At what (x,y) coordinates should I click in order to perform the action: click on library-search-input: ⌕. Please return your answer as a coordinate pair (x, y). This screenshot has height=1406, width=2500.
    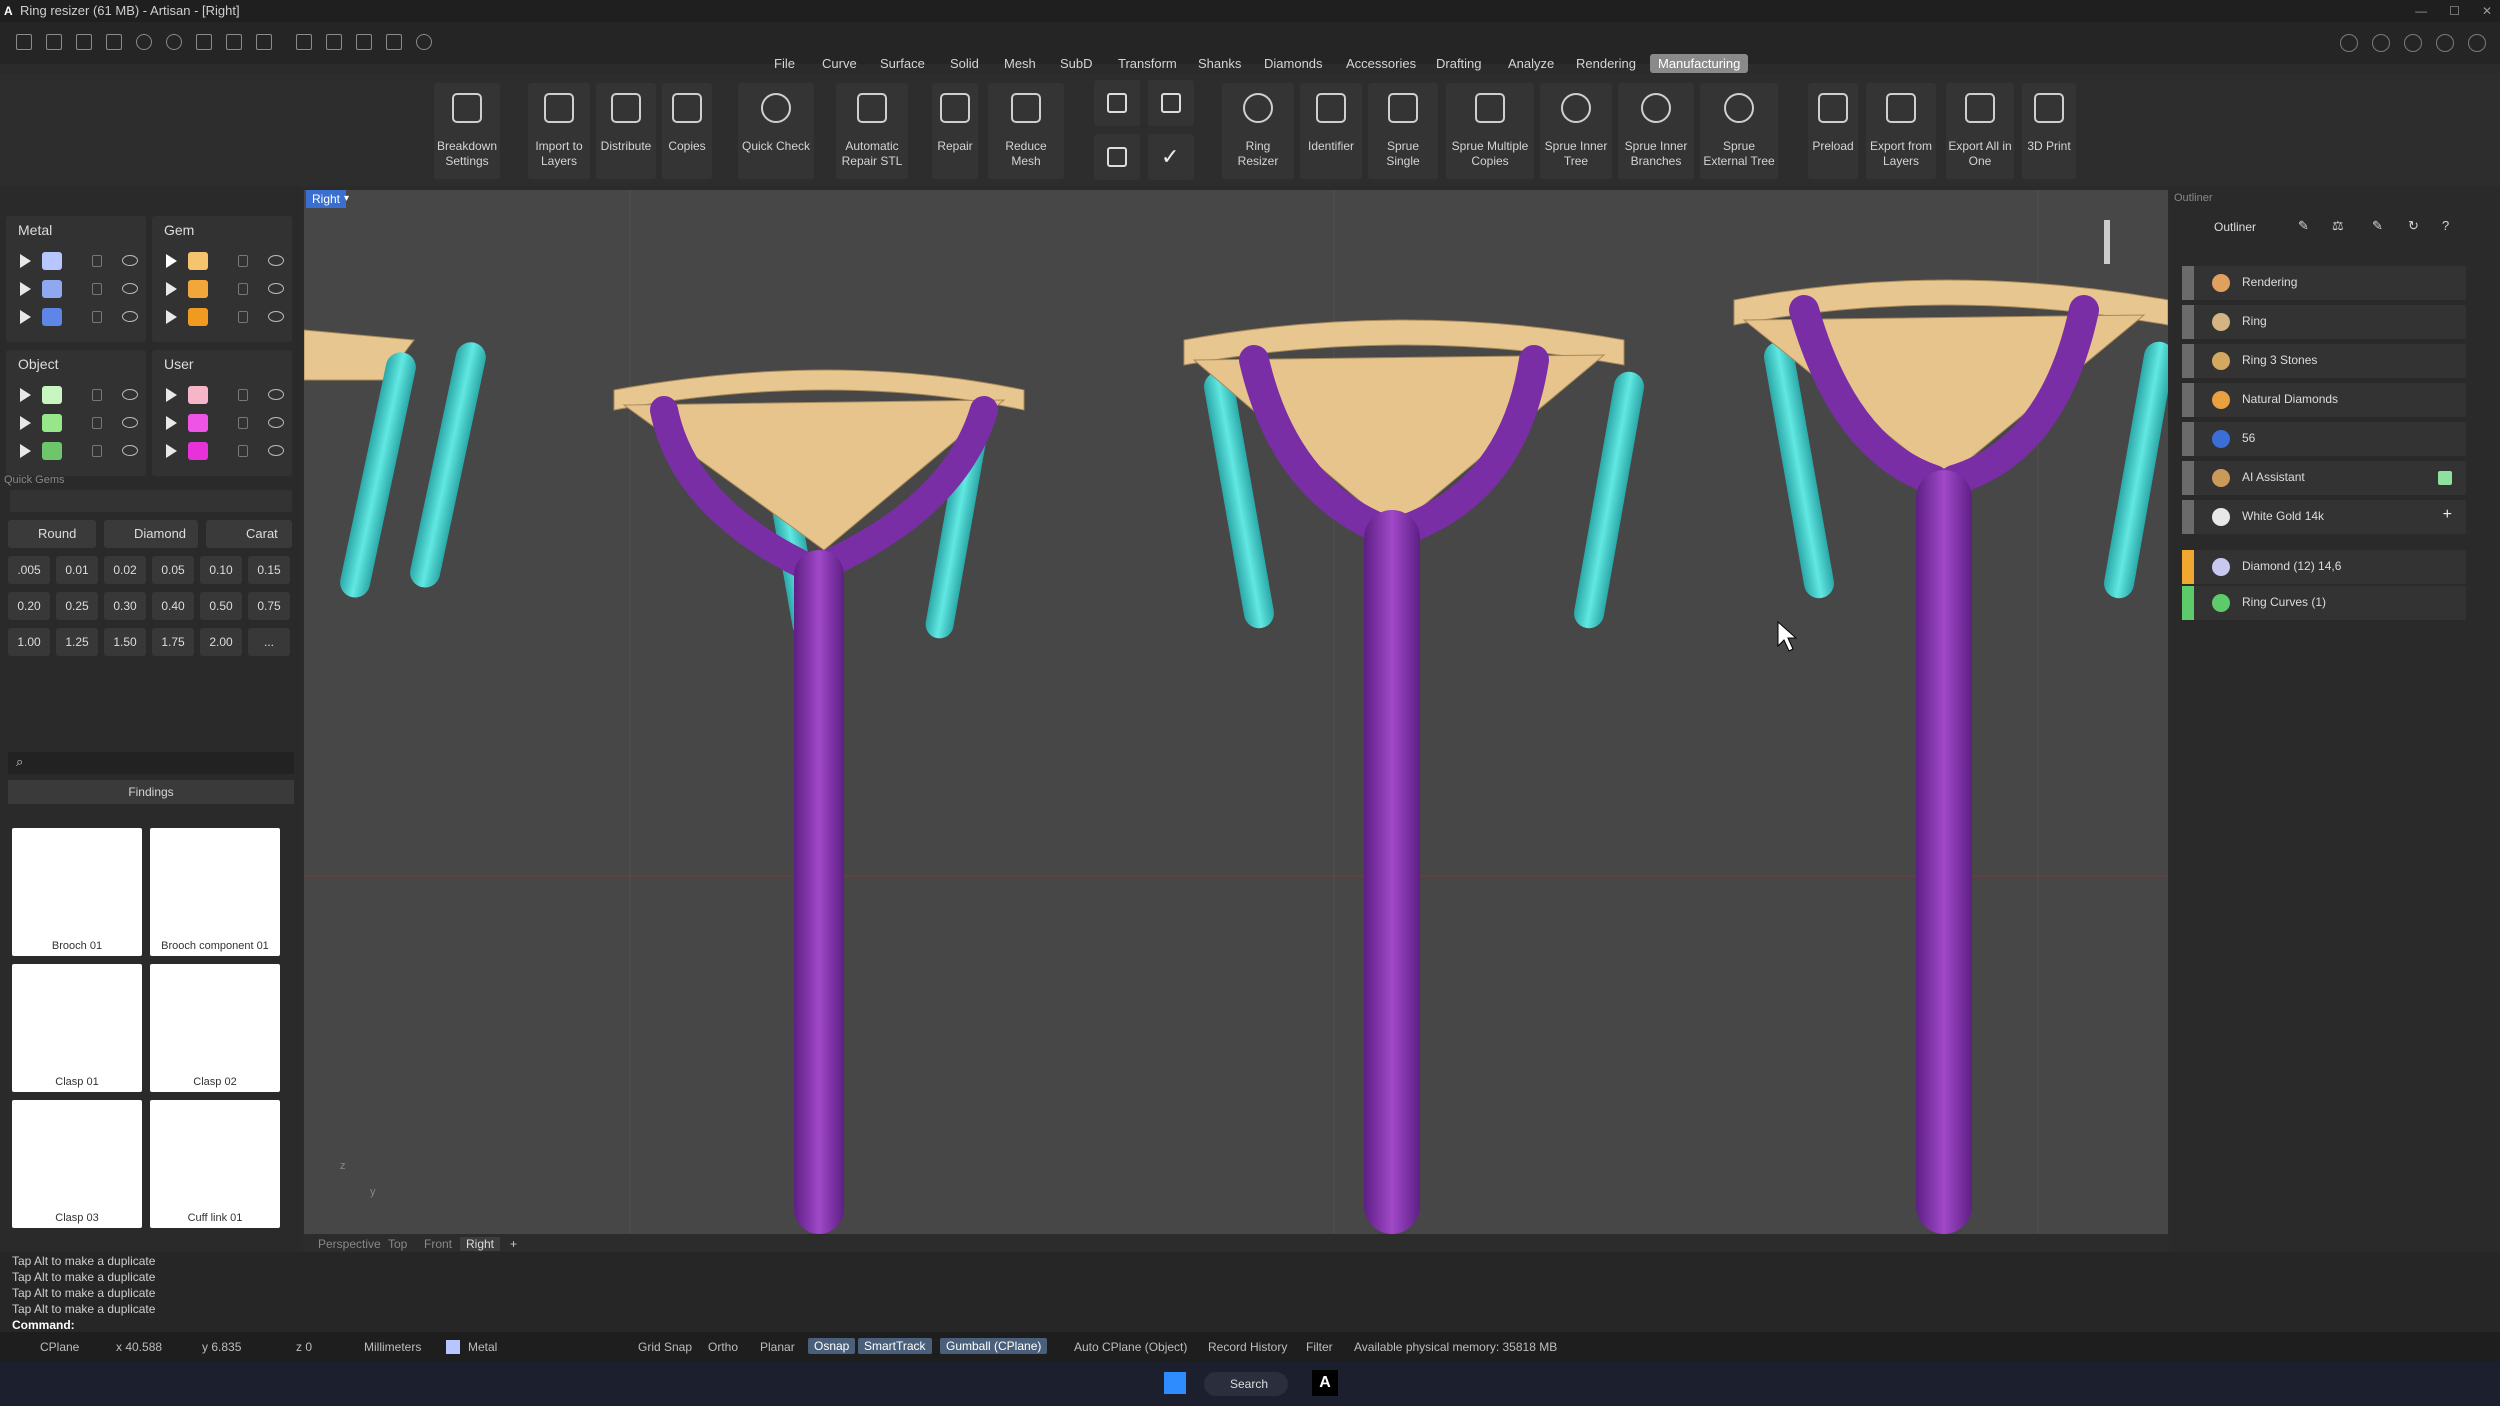
    Looking at the image, I should click on (151, 763).